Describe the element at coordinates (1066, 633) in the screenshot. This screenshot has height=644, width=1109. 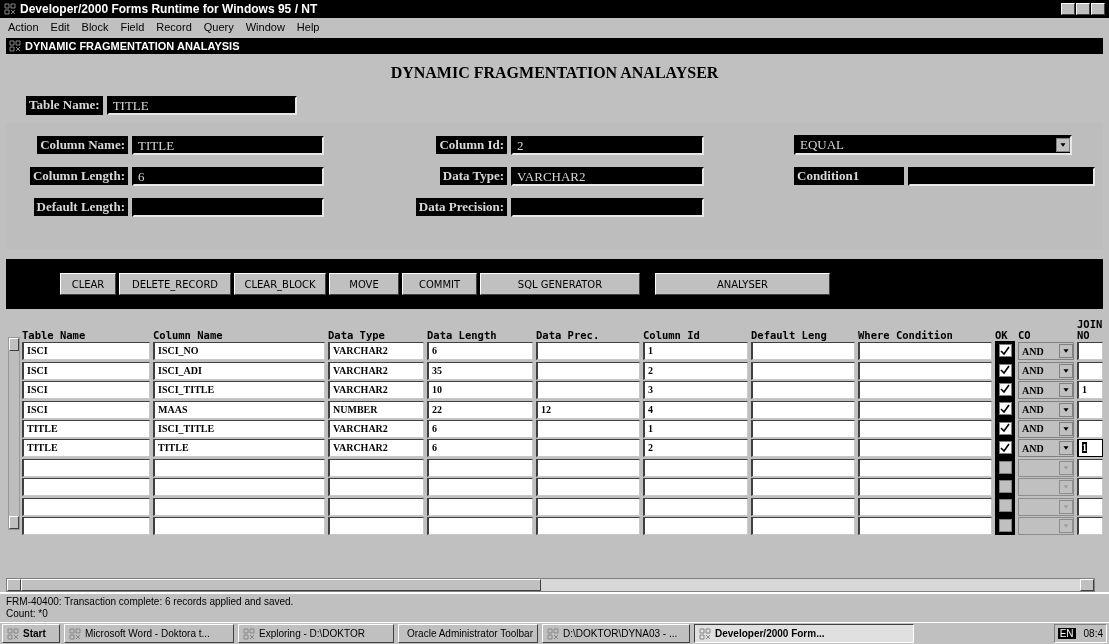
I see `language-indicator: EN` at that location.